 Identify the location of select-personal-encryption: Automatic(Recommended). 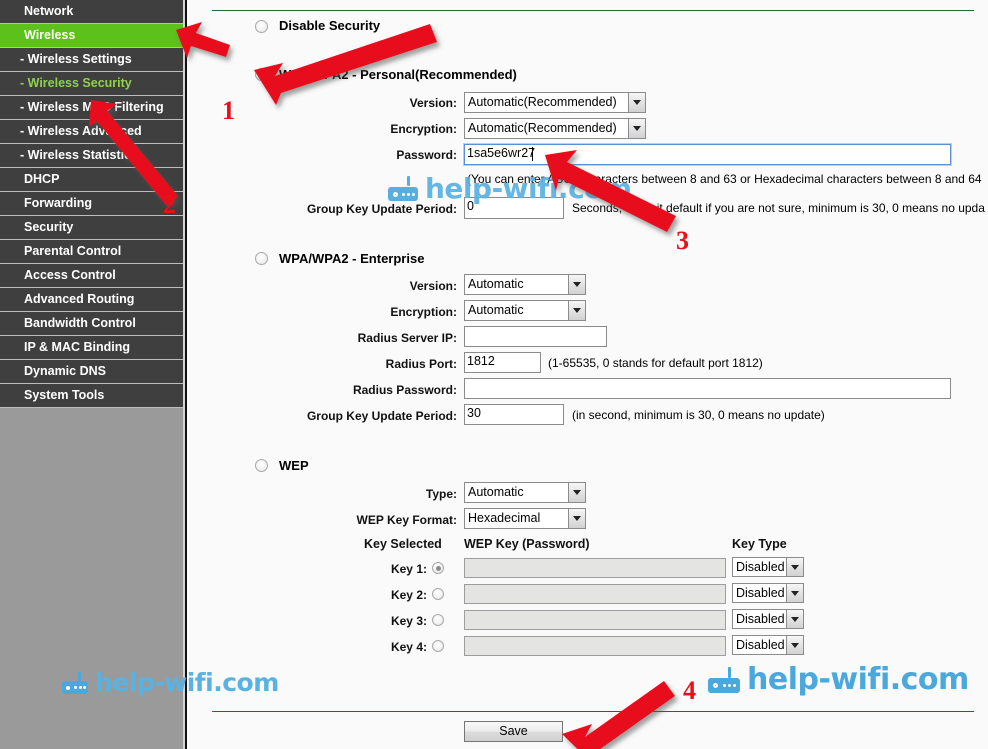
(555, 128).